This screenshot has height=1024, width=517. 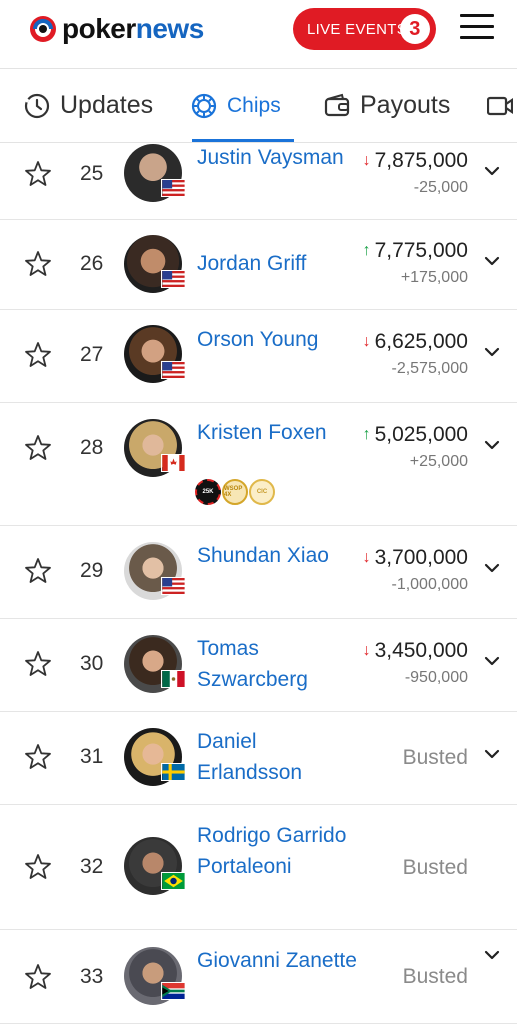 I want to click on player-name-link: Shundan Xiao, so click(x=277, y=555).